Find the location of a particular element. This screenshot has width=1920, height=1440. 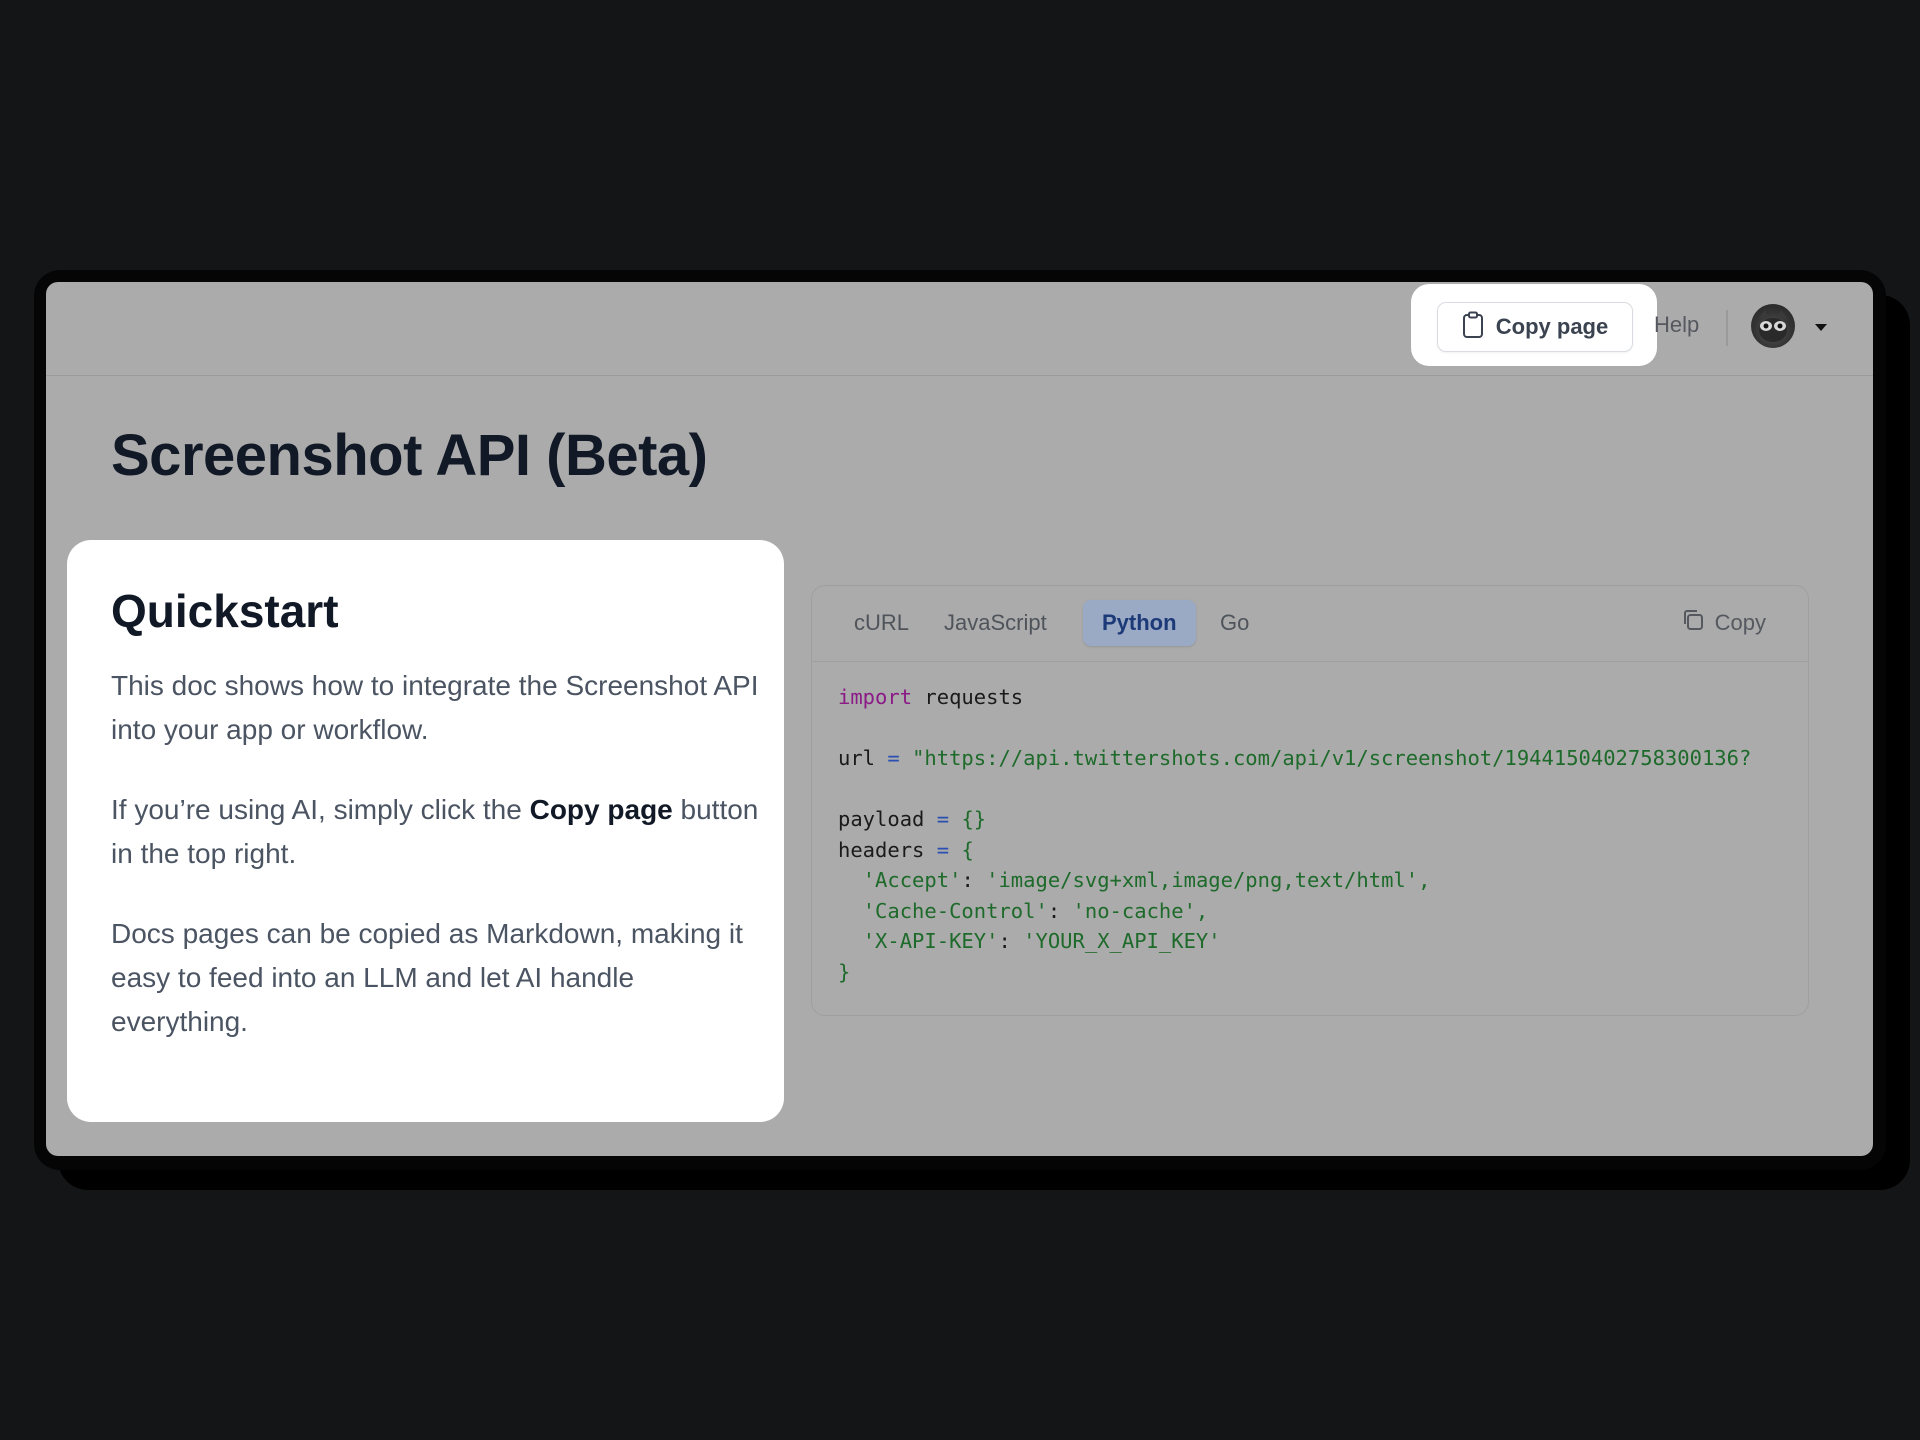

copy-code-button: Copy is located at coordinates (1723, 623).